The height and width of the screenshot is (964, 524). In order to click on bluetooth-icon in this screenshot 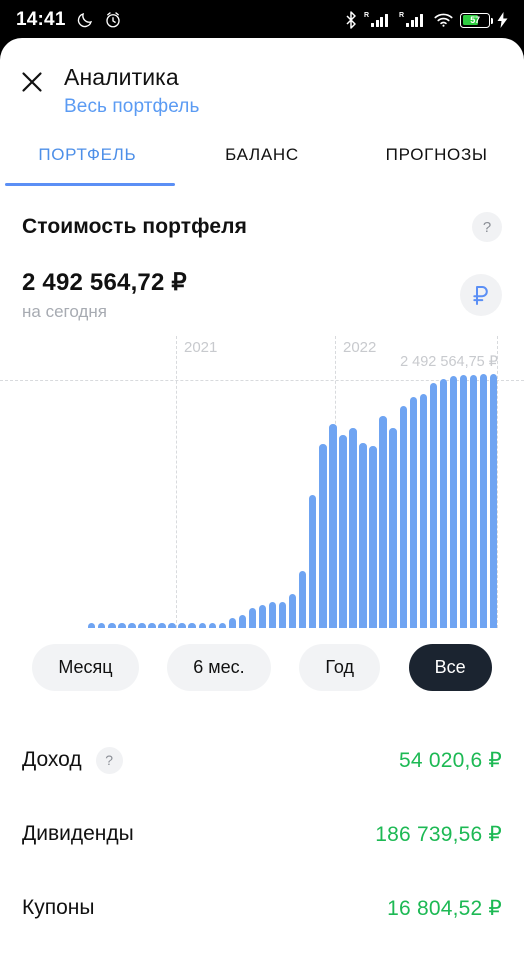, I will do `click(351, 20)`.